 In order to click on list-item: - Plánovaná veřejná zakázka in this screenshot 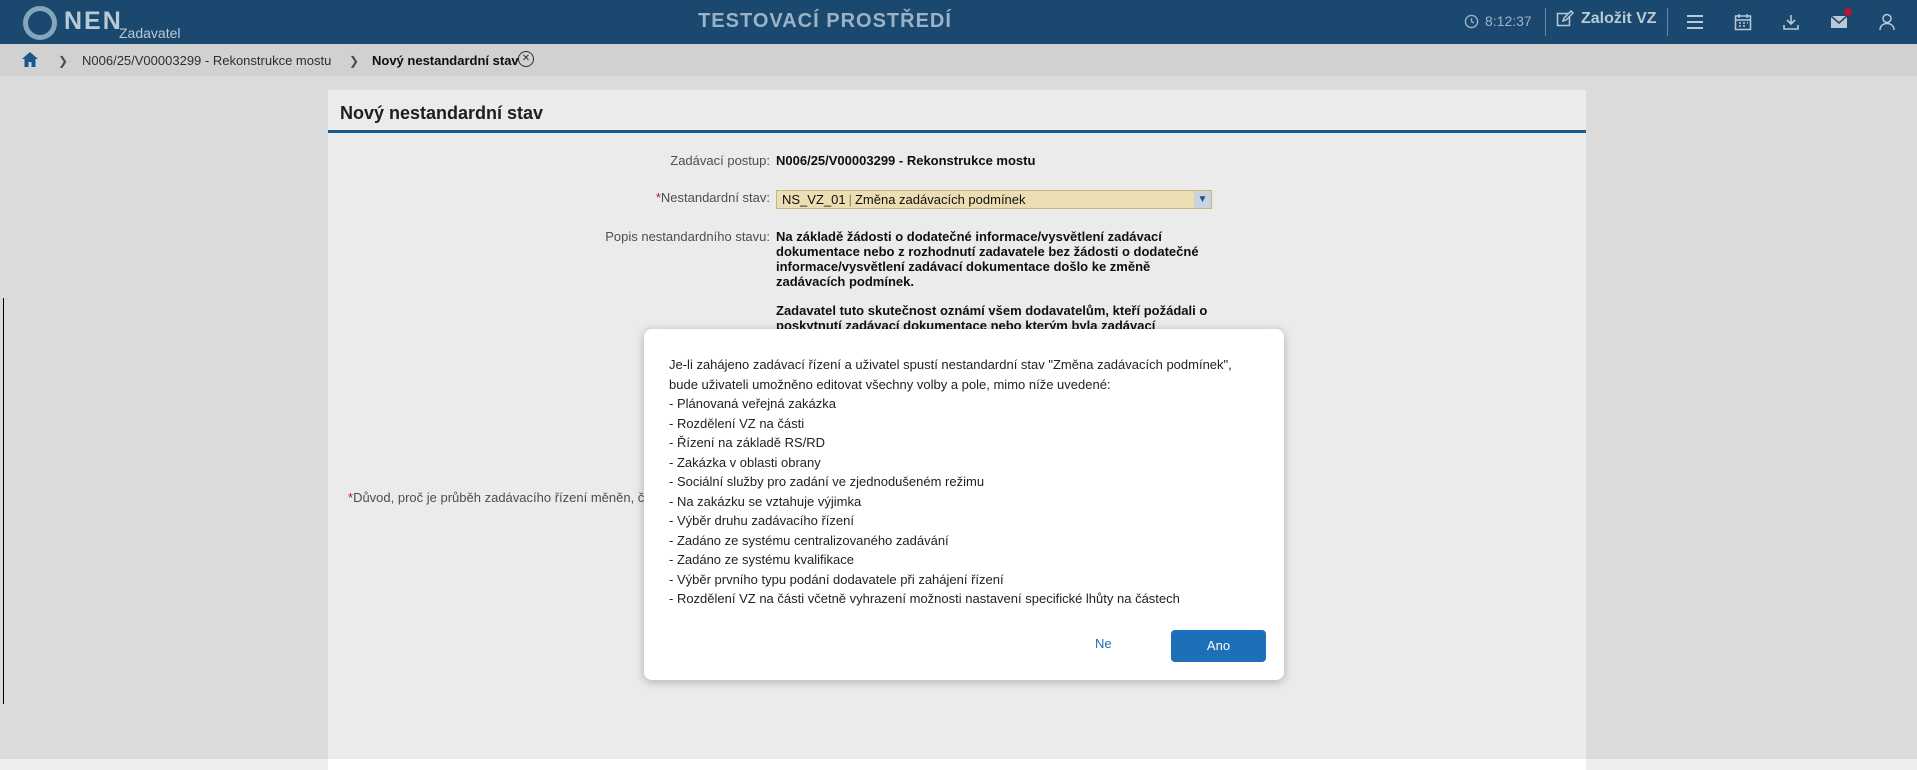, I will do `click(752, 403)`.